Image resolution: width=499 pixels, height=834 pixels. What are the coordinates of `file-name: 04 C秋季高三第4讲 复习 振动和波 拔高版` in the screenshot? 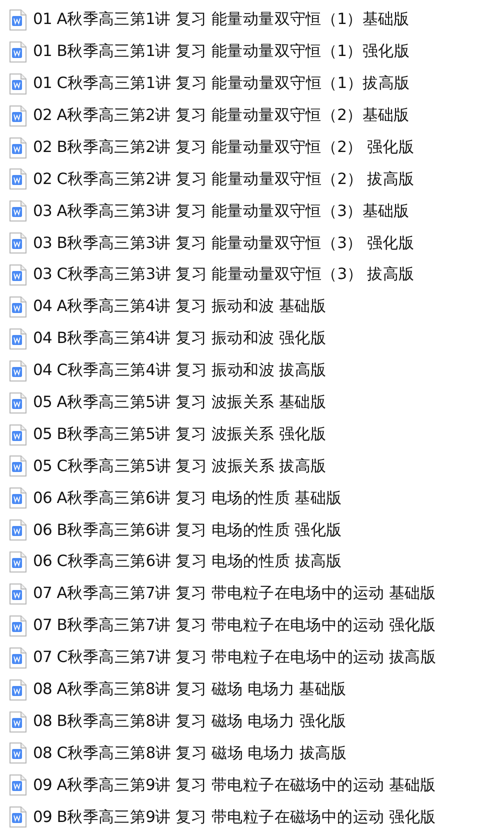 It's located at (179, 370).